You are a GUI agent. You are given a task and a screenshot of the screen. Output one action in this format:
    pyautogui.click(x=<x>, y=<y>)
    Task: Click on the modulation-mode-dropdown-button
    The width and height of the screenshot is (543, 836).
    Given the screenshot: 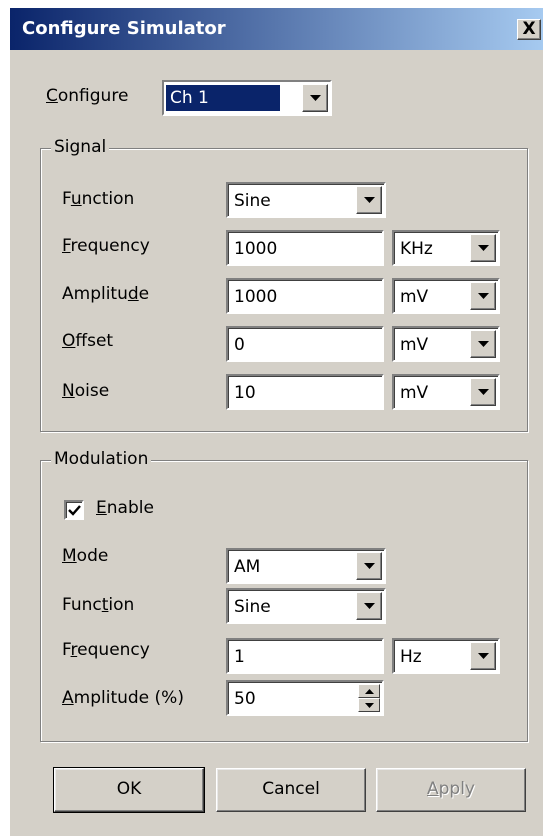 What is the action you would take?
    pyautogui.click(x=369, y=566)
    